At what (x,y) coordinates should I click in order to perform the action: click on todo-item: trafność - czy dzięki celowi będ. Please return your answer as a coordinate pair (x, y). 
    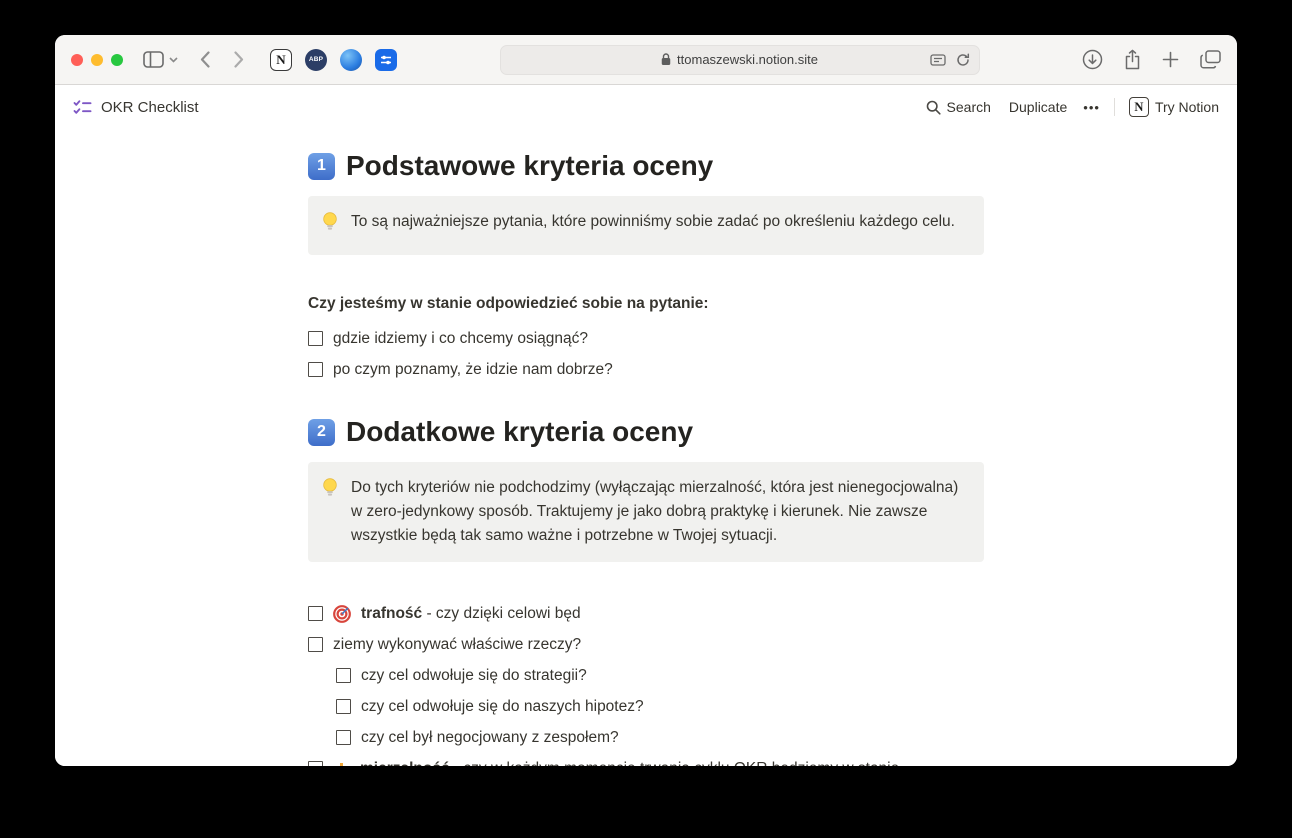
    Looking at the image, I should click on (646, 613).